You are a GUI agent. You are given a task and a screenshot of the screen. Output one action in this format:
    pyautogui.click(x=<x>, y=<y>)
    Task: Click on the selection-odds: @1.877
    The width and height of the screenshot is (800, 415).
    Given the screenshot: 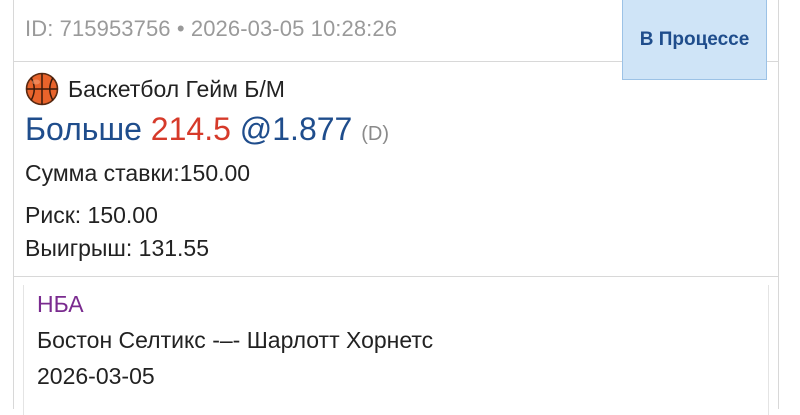 What is the action you would take?
    pyautogui.click(x=296, y=129)
    